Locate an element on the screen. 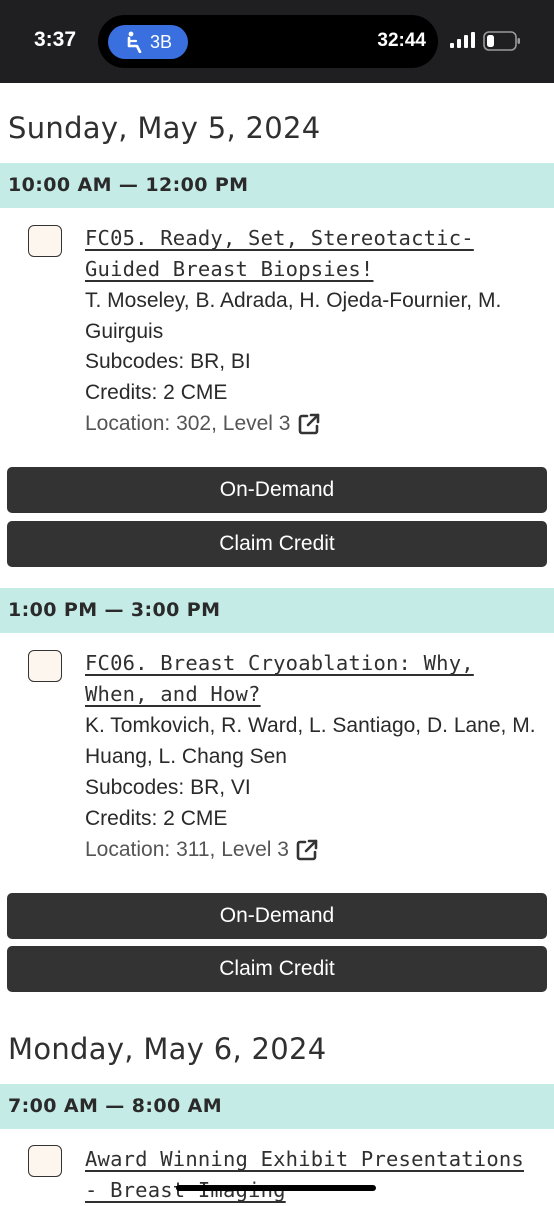 The width and height of the screenshot is (554, 1206). seat-label: 3B is located at coordinates (161, 41).